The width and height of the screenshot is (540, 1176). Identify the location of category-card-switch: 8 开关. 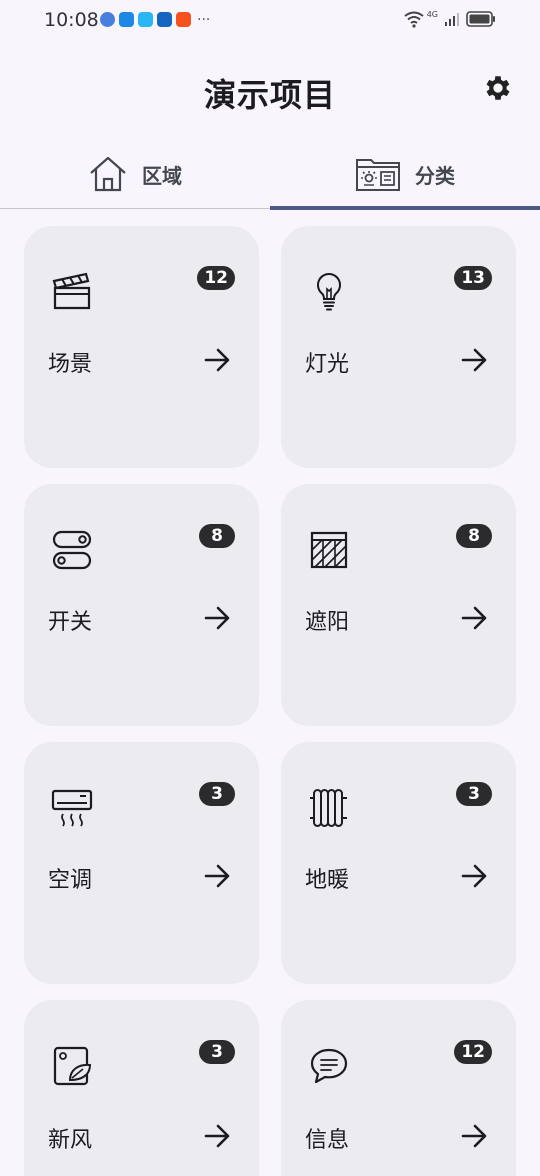
(141, 605).